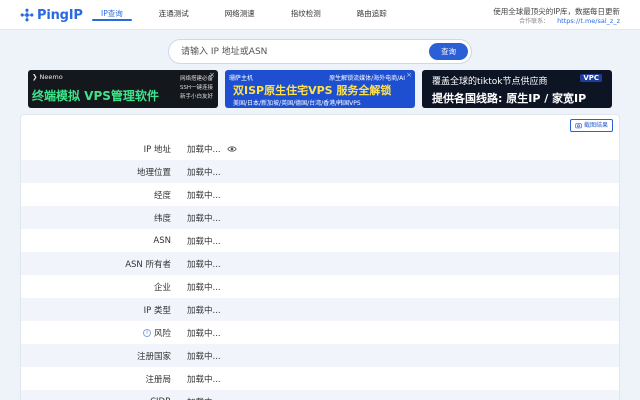 The width and height of the screenshot is (640, 400). Describe the element at coordinates (534, 21) in the screenshot. I see `contact-label: 合作联系：` at that location.